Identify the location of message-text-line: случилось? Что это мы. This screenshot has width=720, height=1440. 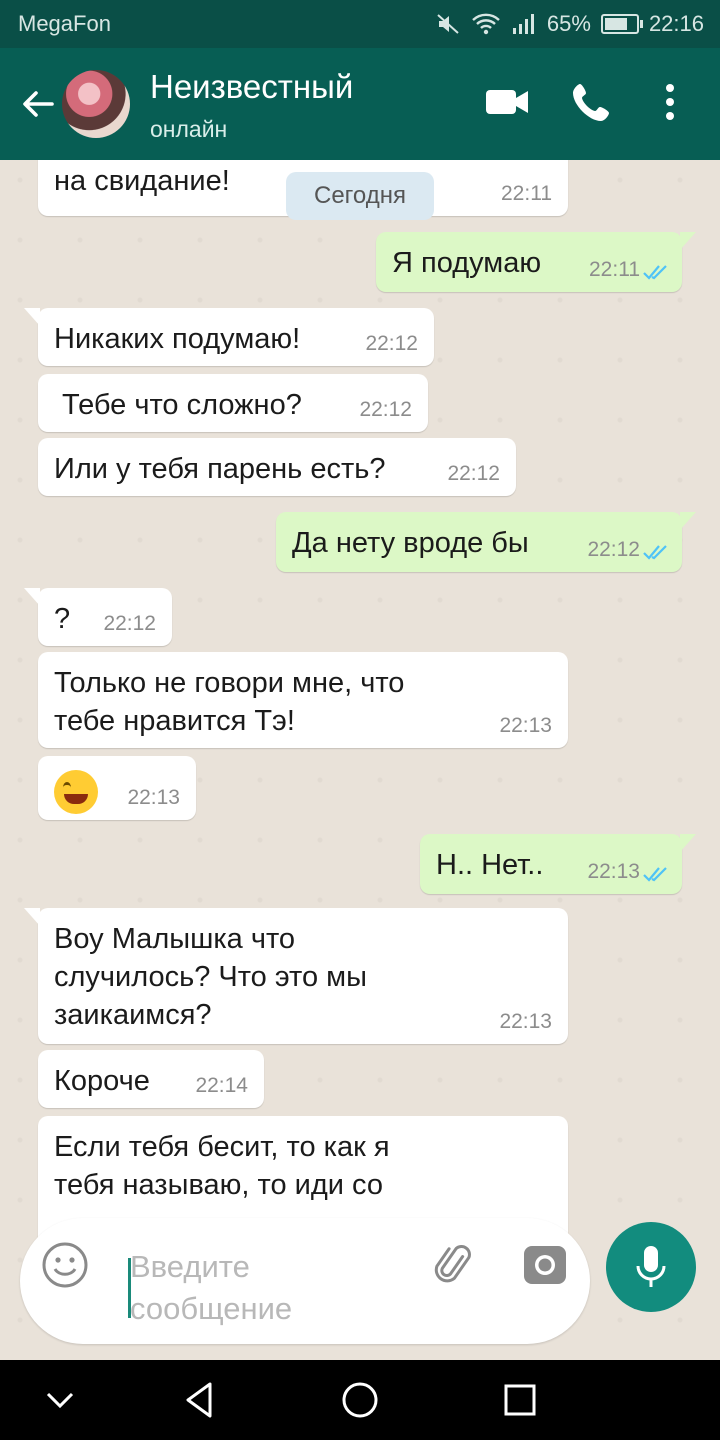
(210, 977).